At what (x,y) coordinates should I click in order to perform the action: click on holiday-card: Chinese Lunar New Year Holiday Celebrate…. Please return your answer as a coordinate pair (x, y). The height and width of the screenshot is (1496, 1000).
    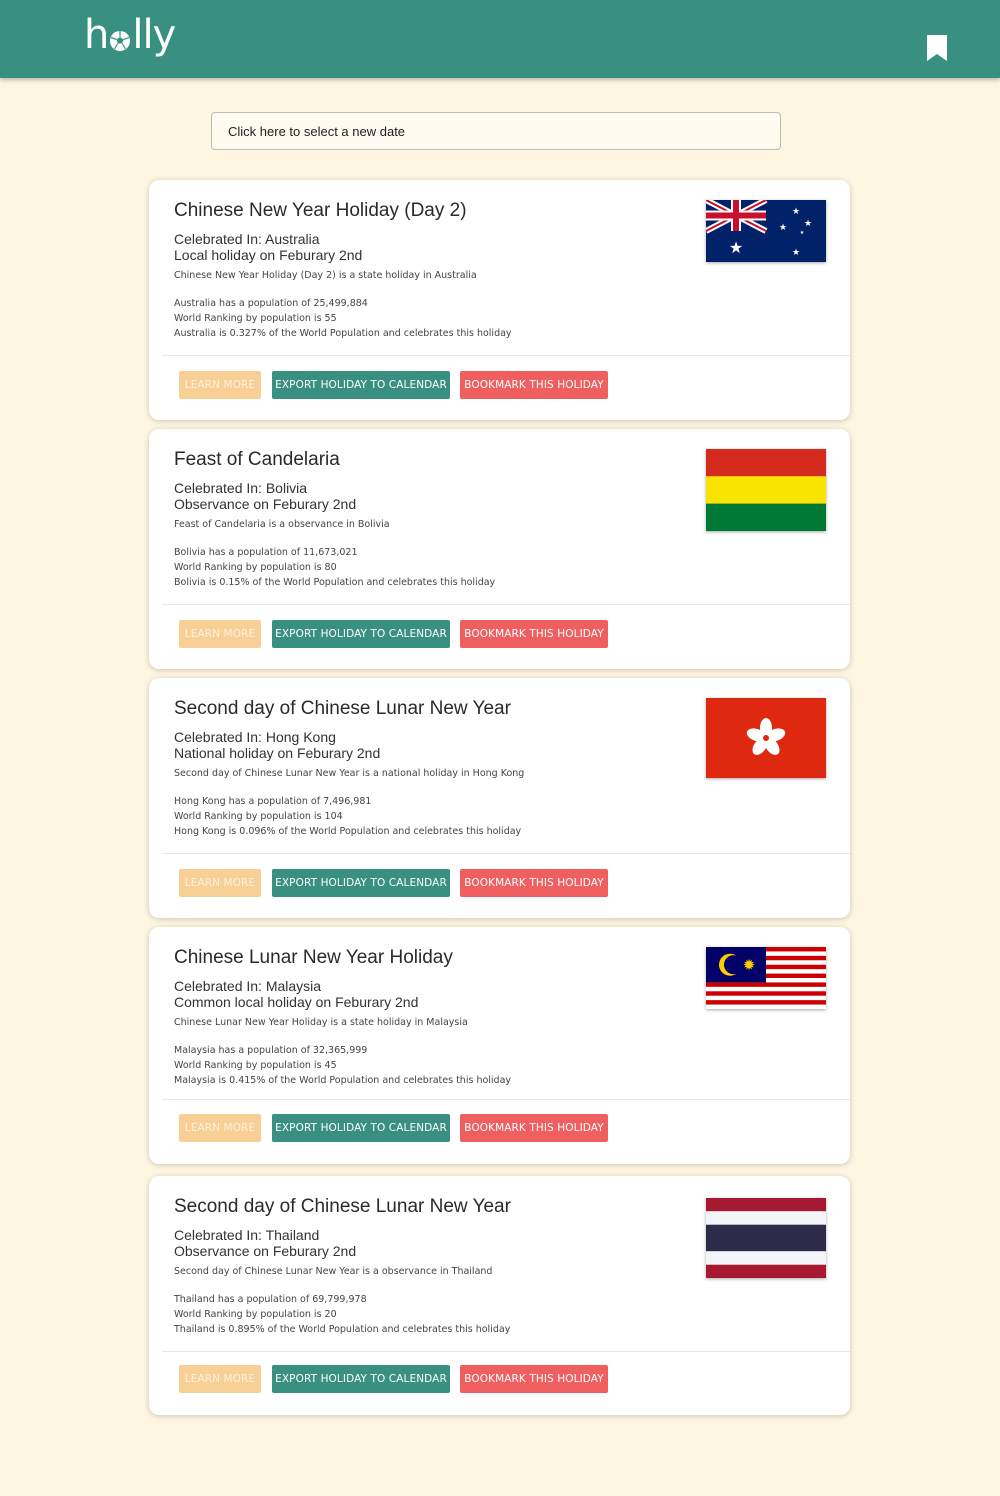
    Looking at the image, I should click on (499, 1045).